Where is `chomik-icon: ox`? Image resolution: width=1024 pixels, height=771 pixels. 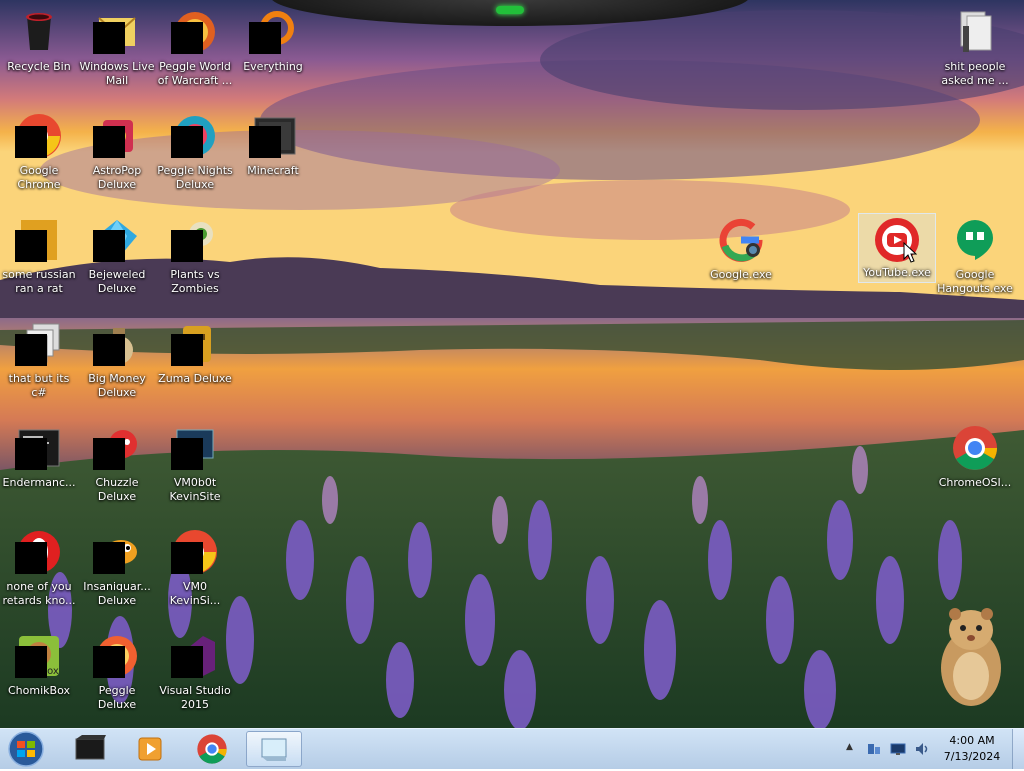 chomik-icon: ox is located at coordinates (39, 656).